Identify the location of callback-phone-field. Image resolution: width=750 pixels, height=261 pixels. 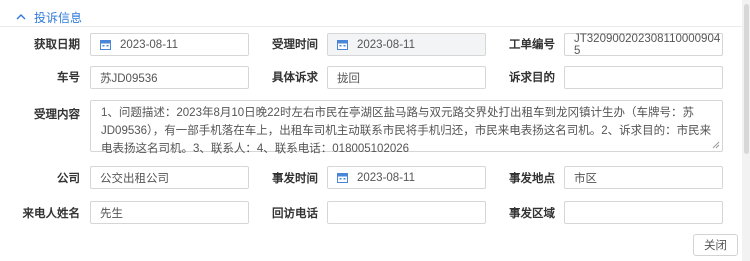
(406, 212).